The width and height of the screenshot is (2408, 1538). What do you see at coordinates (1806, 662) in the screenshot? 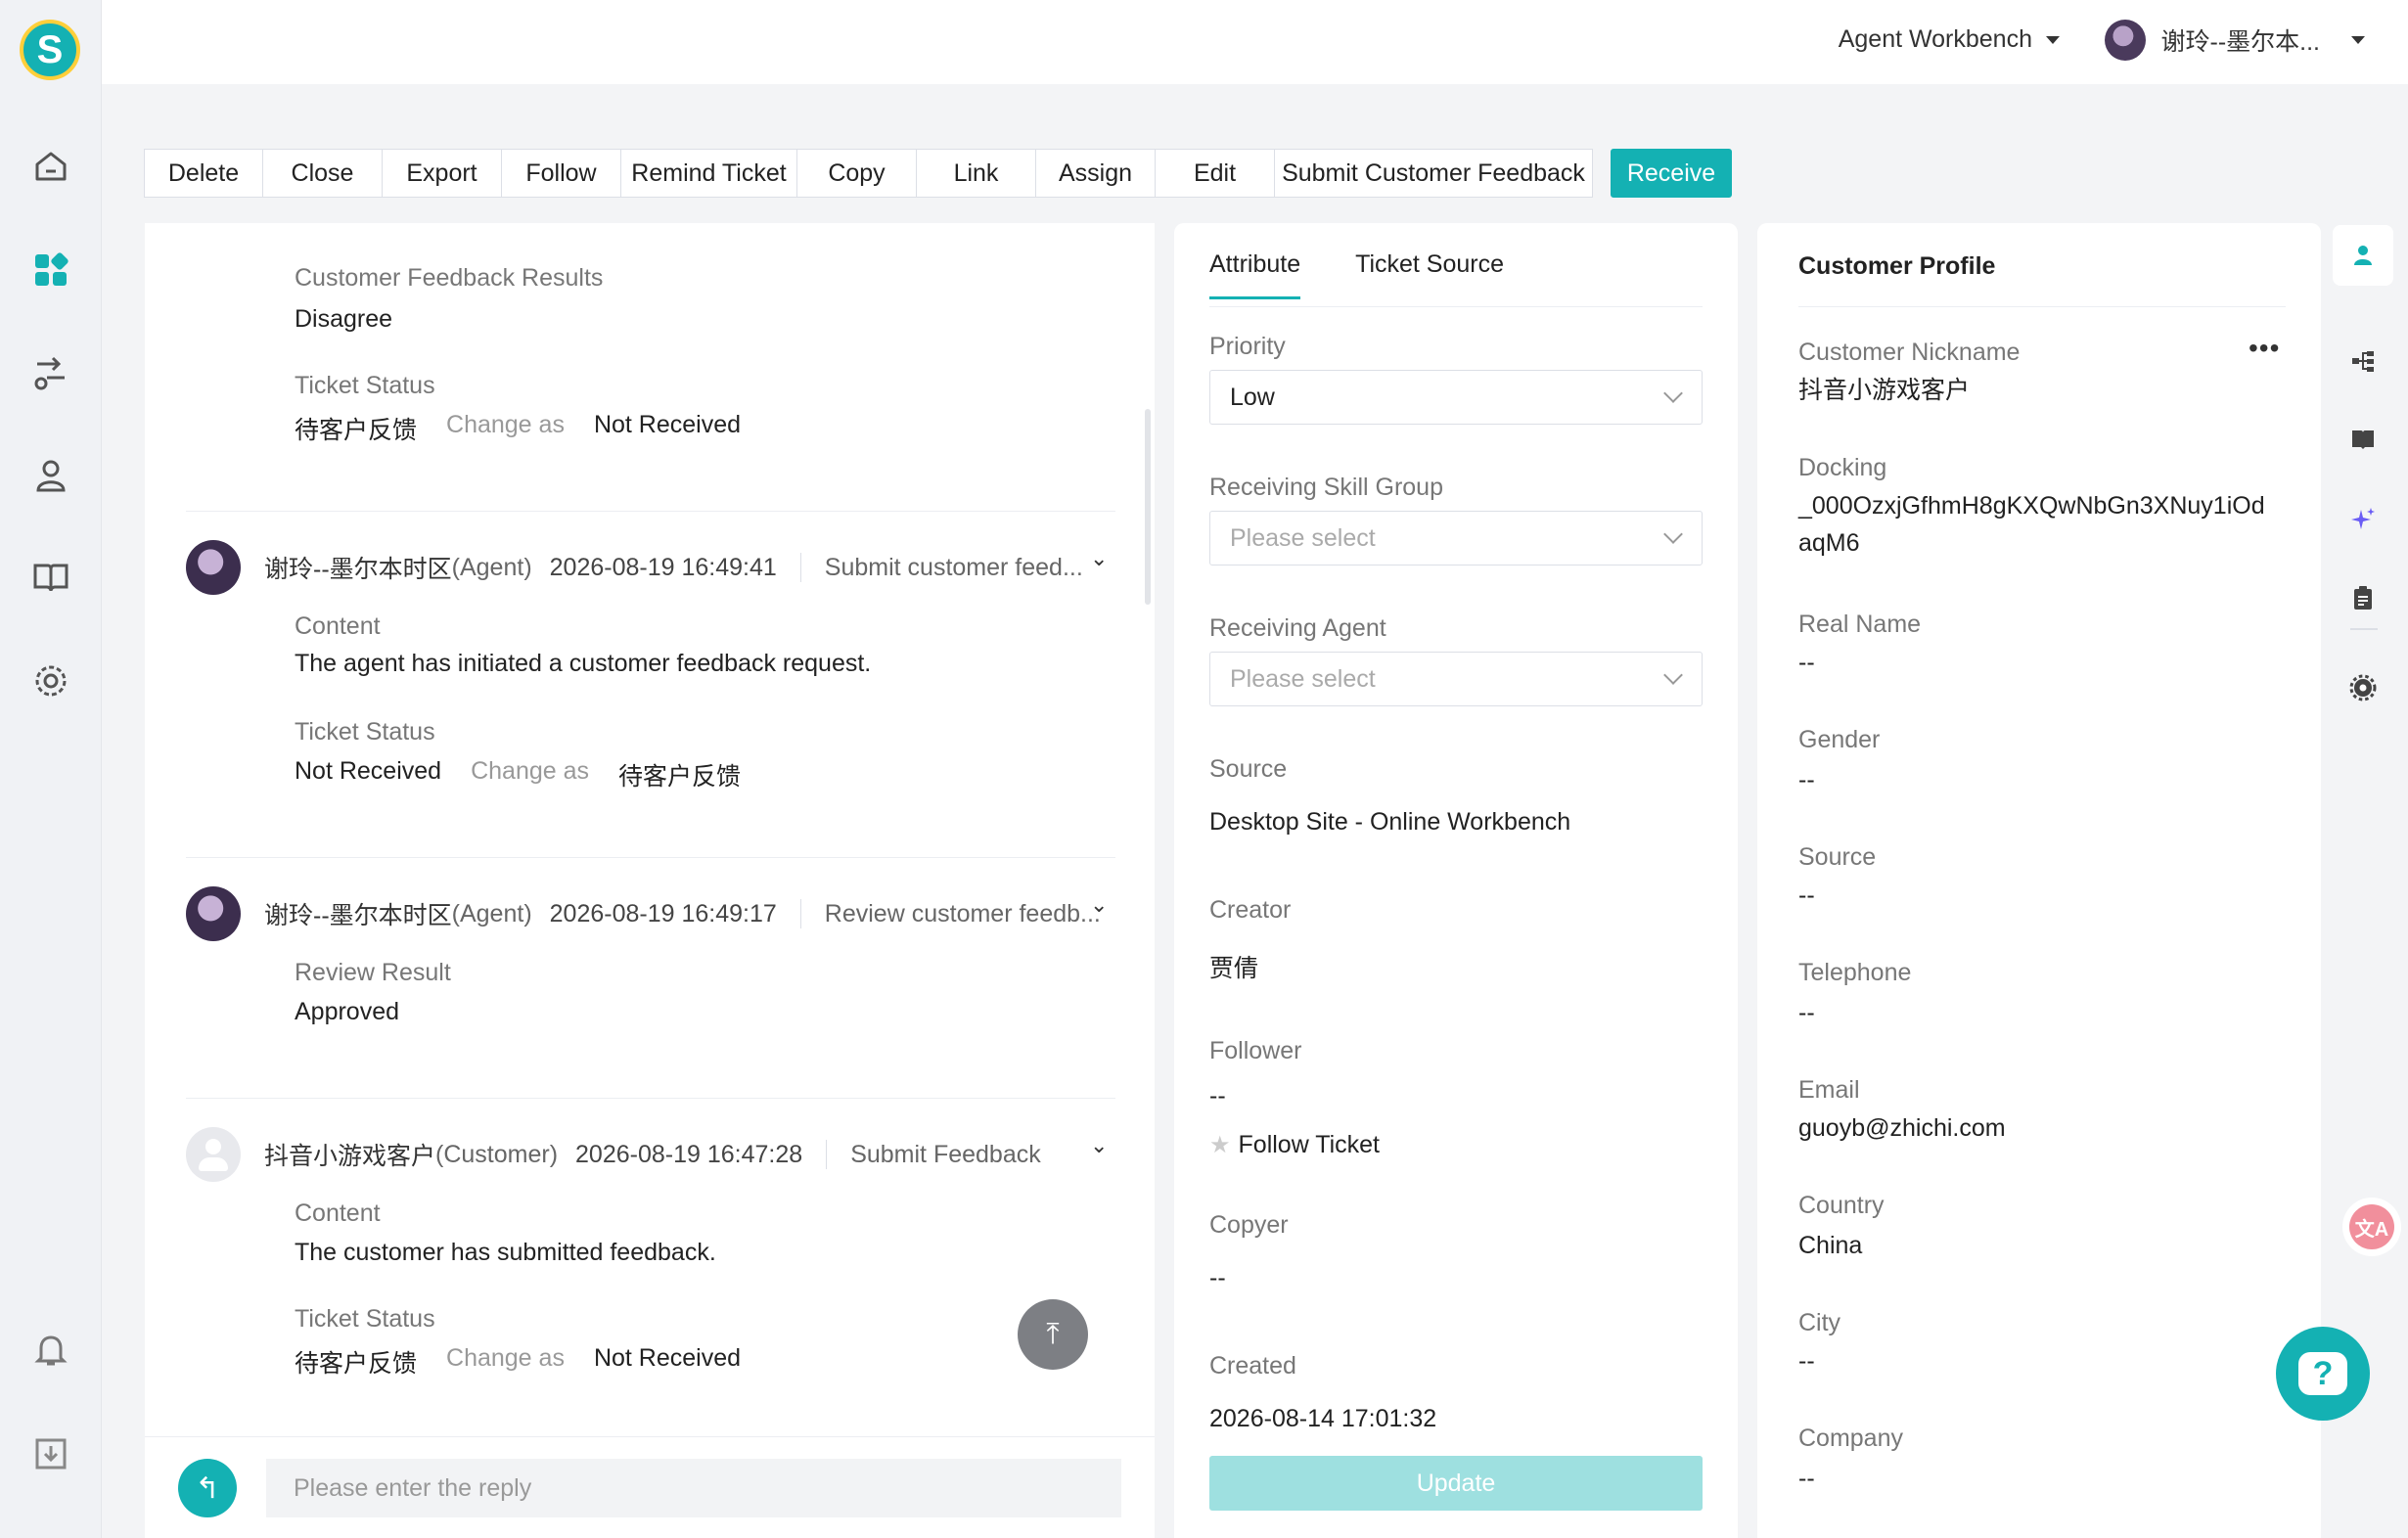
I see `real-name-value: --` at bounding box center [1806, 662].